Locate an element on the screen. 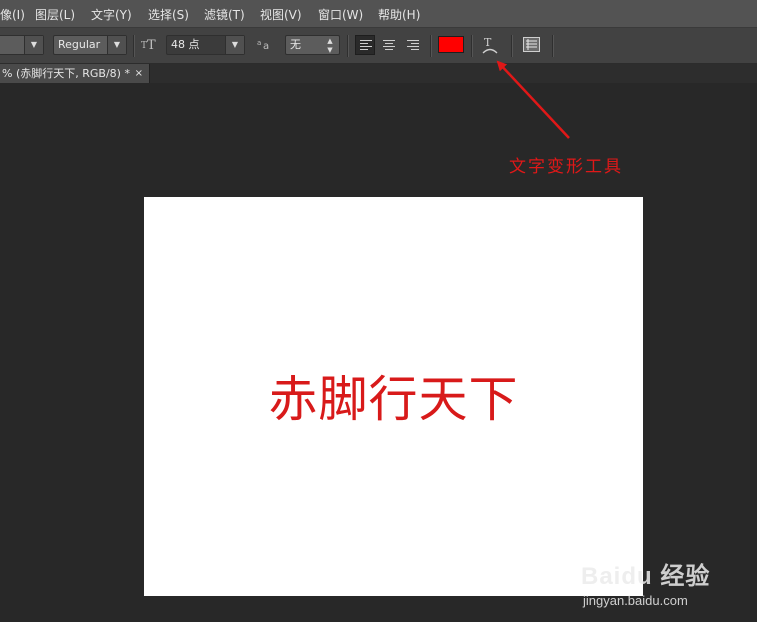 The height and width of the screenshot is (622, 757). annotation-label: 文字变形工具 is located at coordinates (566, 167).